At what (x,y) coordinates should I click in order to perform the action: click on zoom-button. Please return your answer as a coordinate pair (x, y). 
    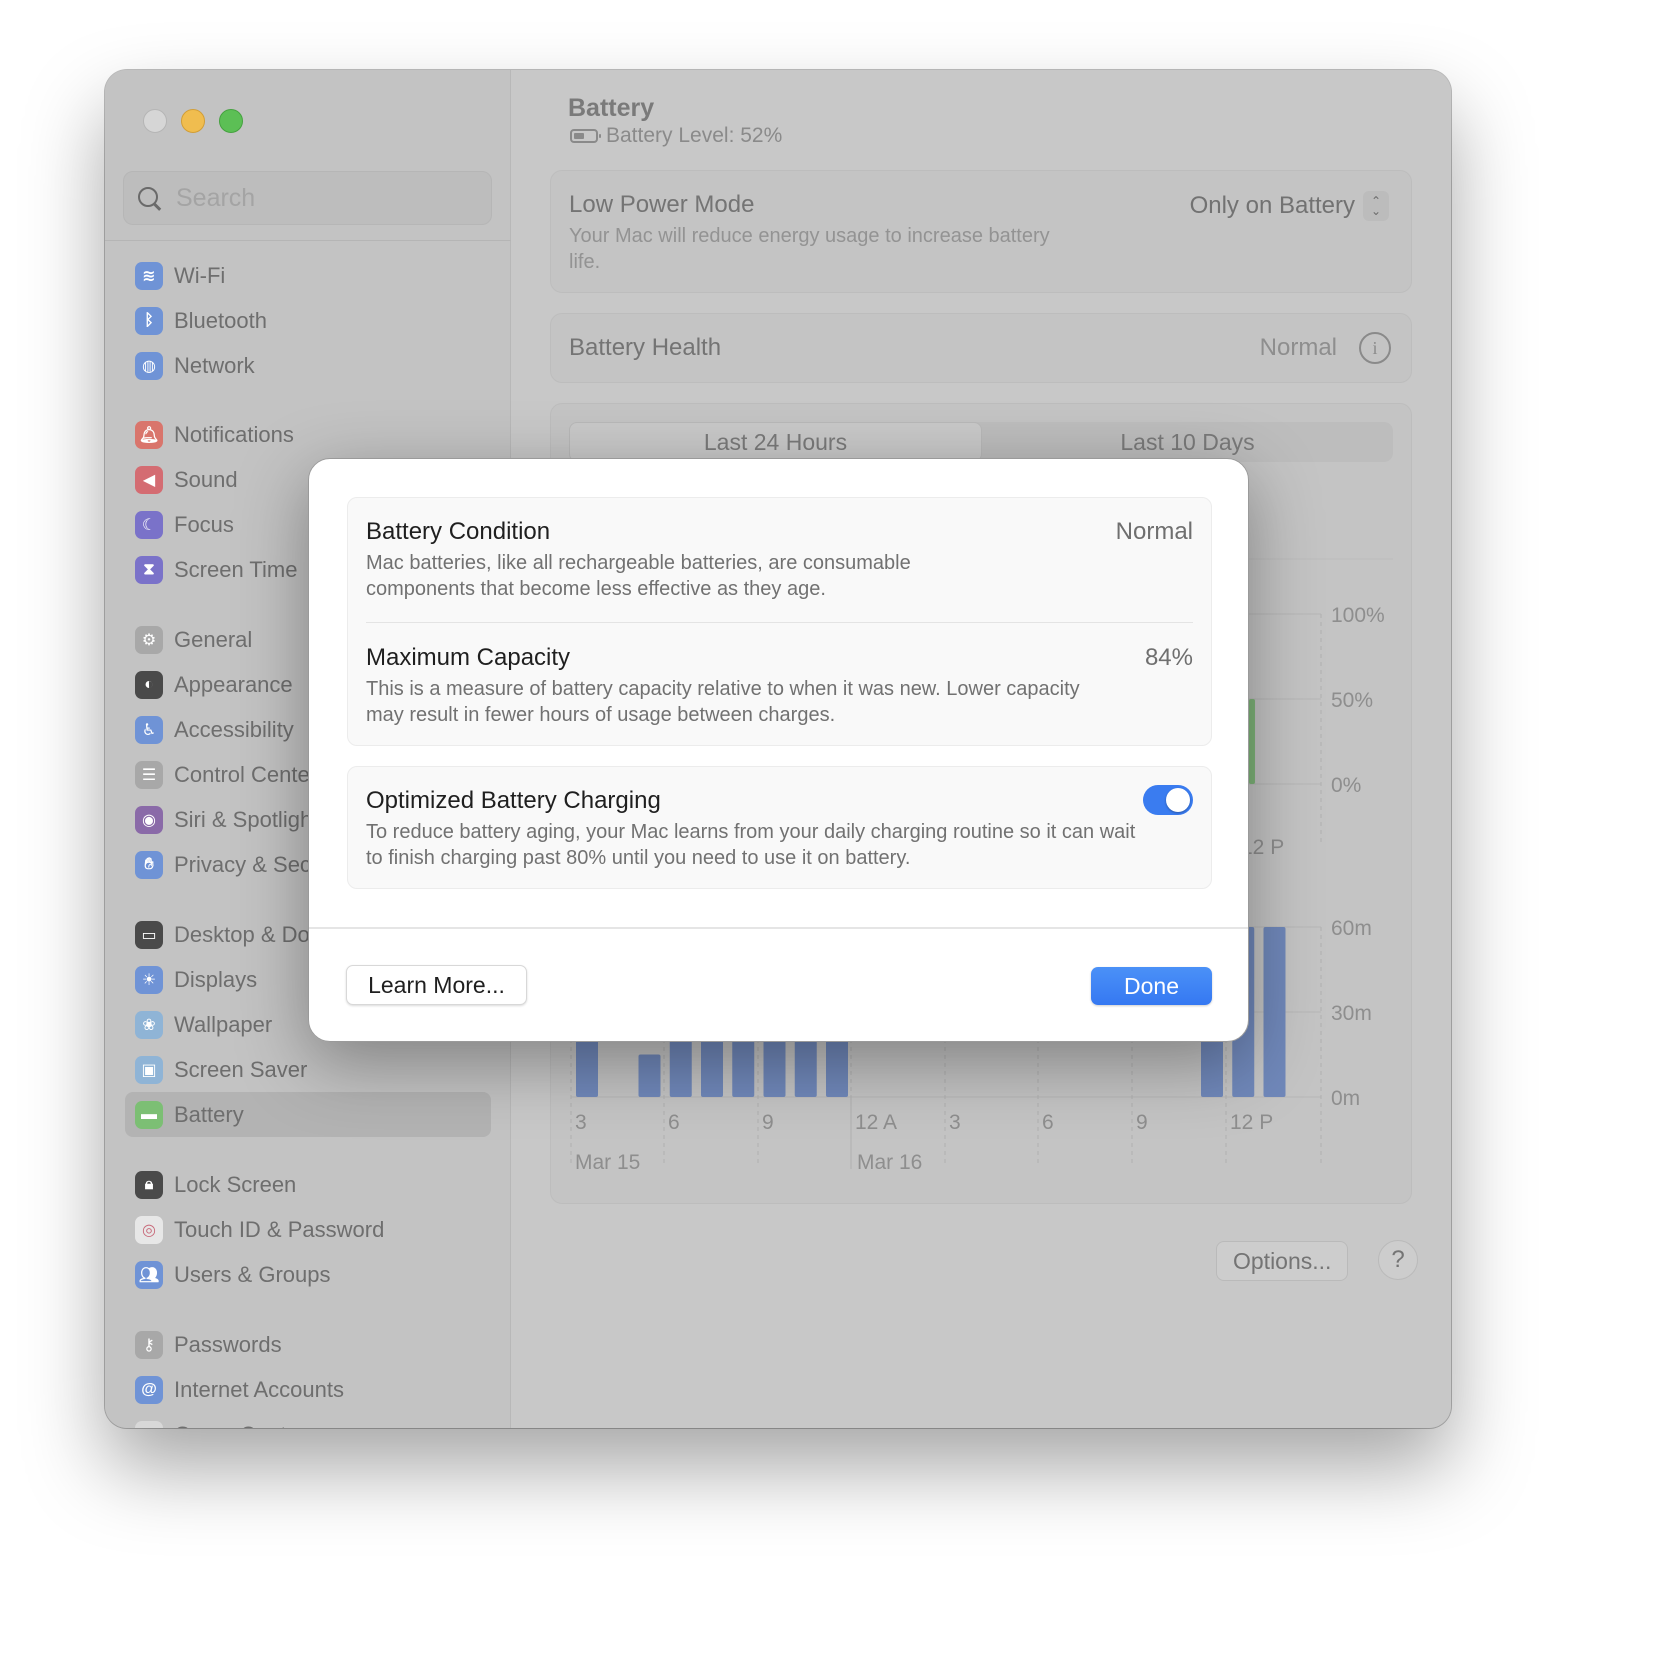
    Looking at the image, I should click on (231, 121).